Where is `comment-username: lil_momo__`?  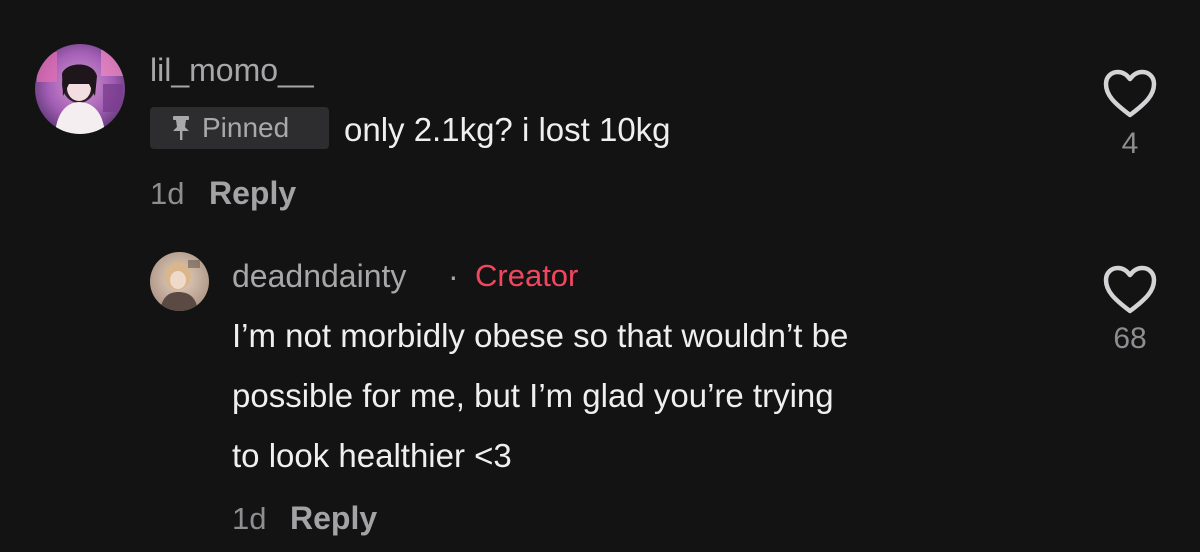
comment-username: lil_momo__ is located at coordinates (232, 70).